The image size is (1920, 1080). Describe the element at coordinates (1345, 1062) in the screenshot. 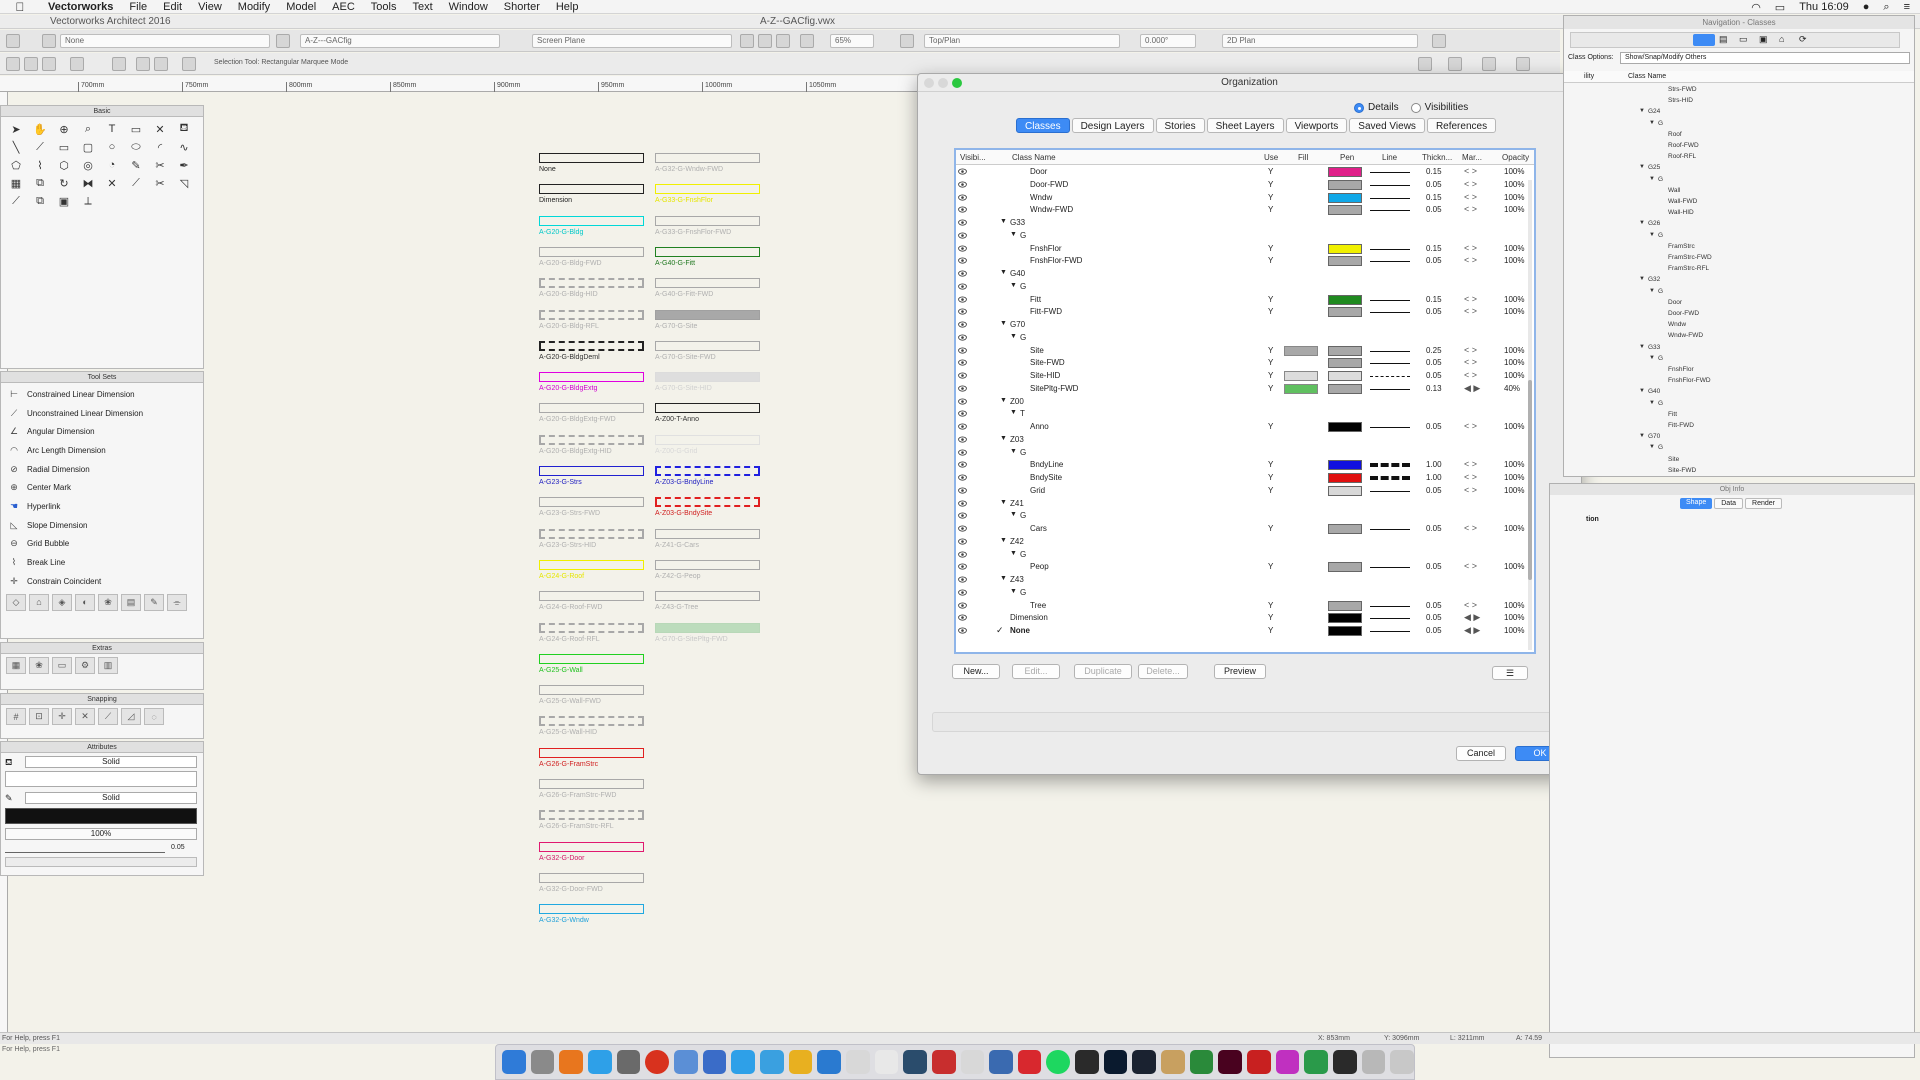

I see `app-icon-m` at that location.